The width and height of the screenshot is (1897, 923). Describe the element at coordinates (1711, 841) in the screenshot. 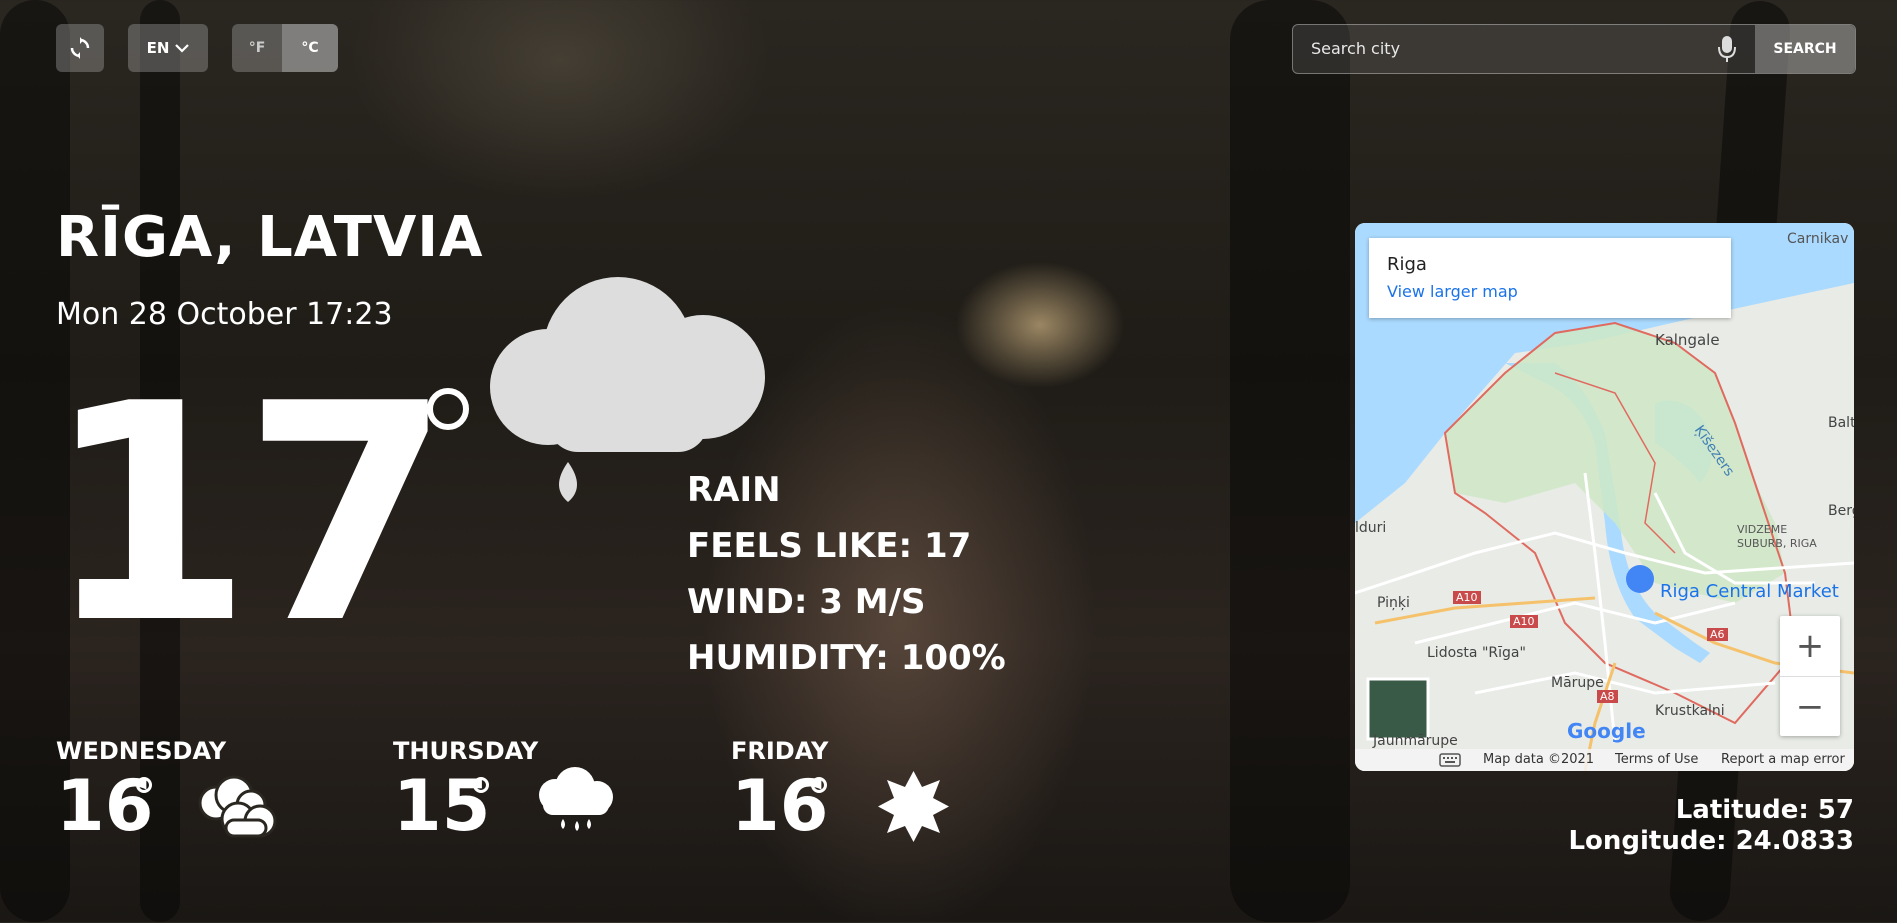

I see `longitude: Longitude: 24.0833` at that location.